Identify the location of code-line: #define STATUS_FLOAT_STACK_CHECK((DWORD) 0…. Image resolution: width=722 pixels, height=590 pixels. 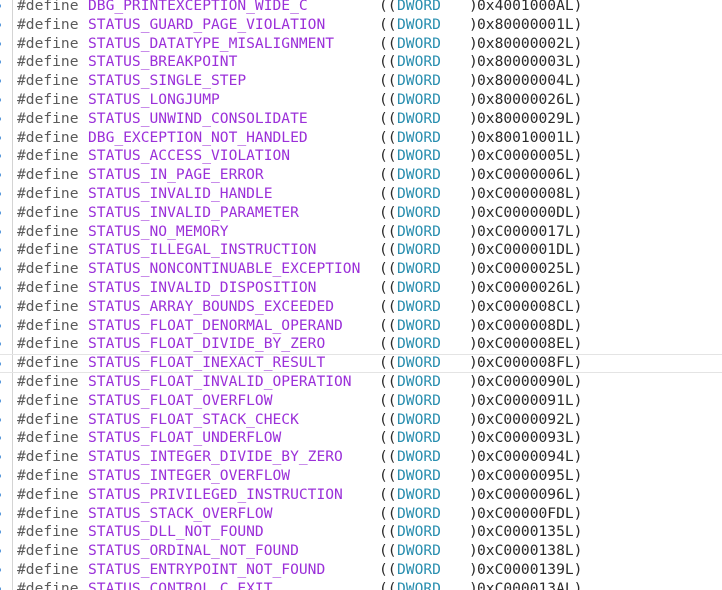
(361, 420).